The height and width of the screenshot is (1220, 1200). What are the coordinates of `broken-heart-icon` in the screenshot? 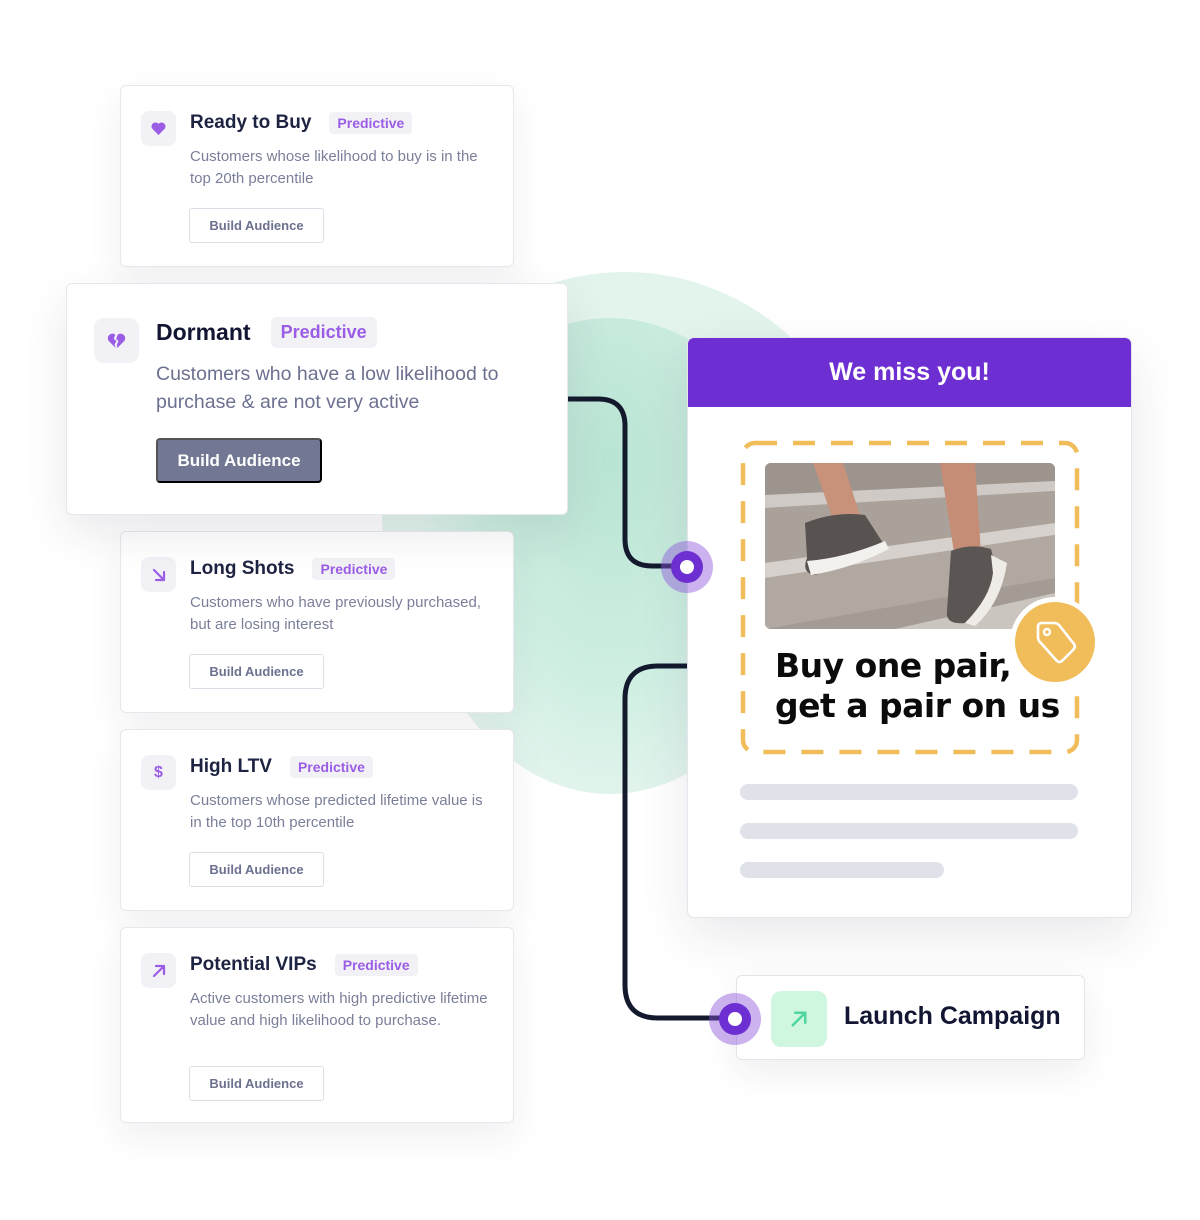 It's located at (116, 340).